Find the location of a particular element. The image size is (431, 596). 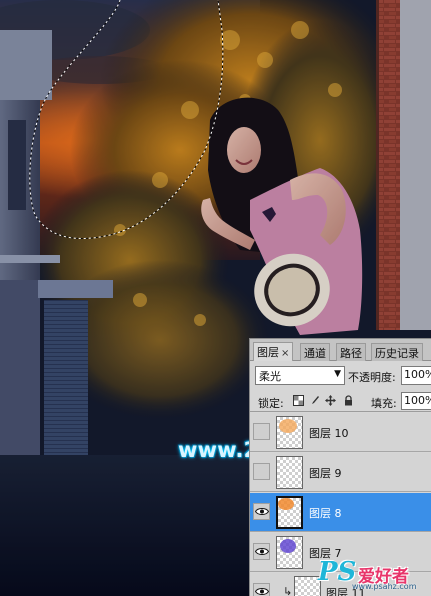

chevron-down-icon: ▼ is located at coordinates (337, 374).